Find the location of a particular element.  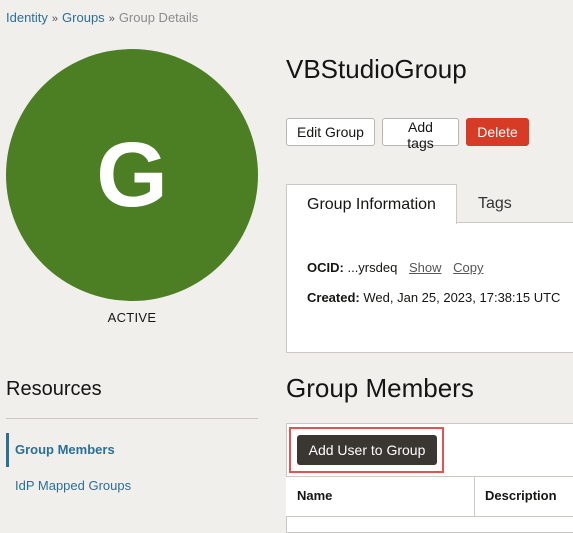

ocid-label: OCID: is located at coordinates (325, 267).